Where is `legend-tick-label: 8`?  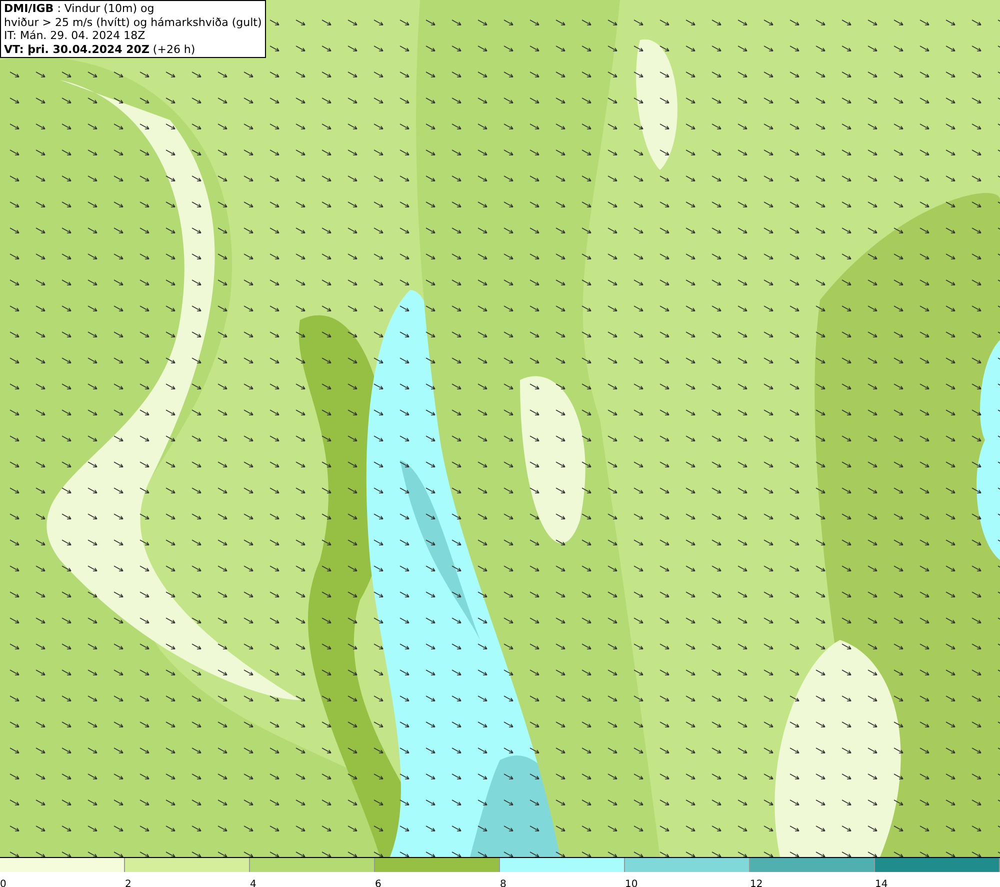
legend-tick-label: 8 is located at coordinates (503, 883).